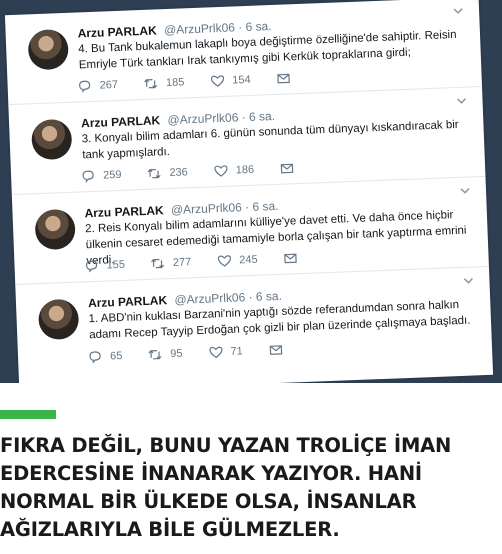 Image resolution: width=502 pixels, height=554 pixels. Describe the element at coordinates (165, 354) in the screenshot. I see `retweet-button: 95` at that location.